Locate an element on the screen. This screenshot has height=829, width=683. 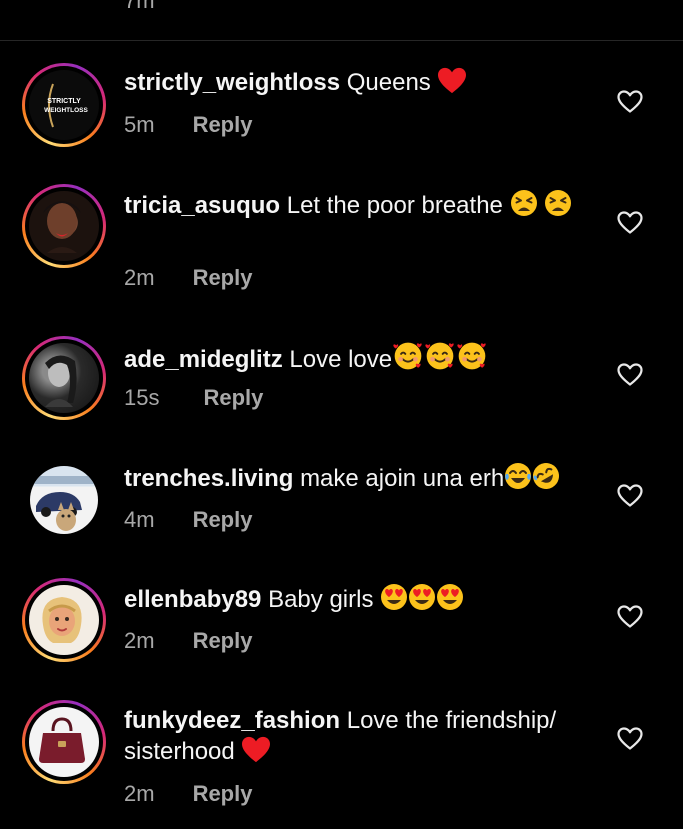
comment-meta: 15s Reply is located at coordinates (193, 398).